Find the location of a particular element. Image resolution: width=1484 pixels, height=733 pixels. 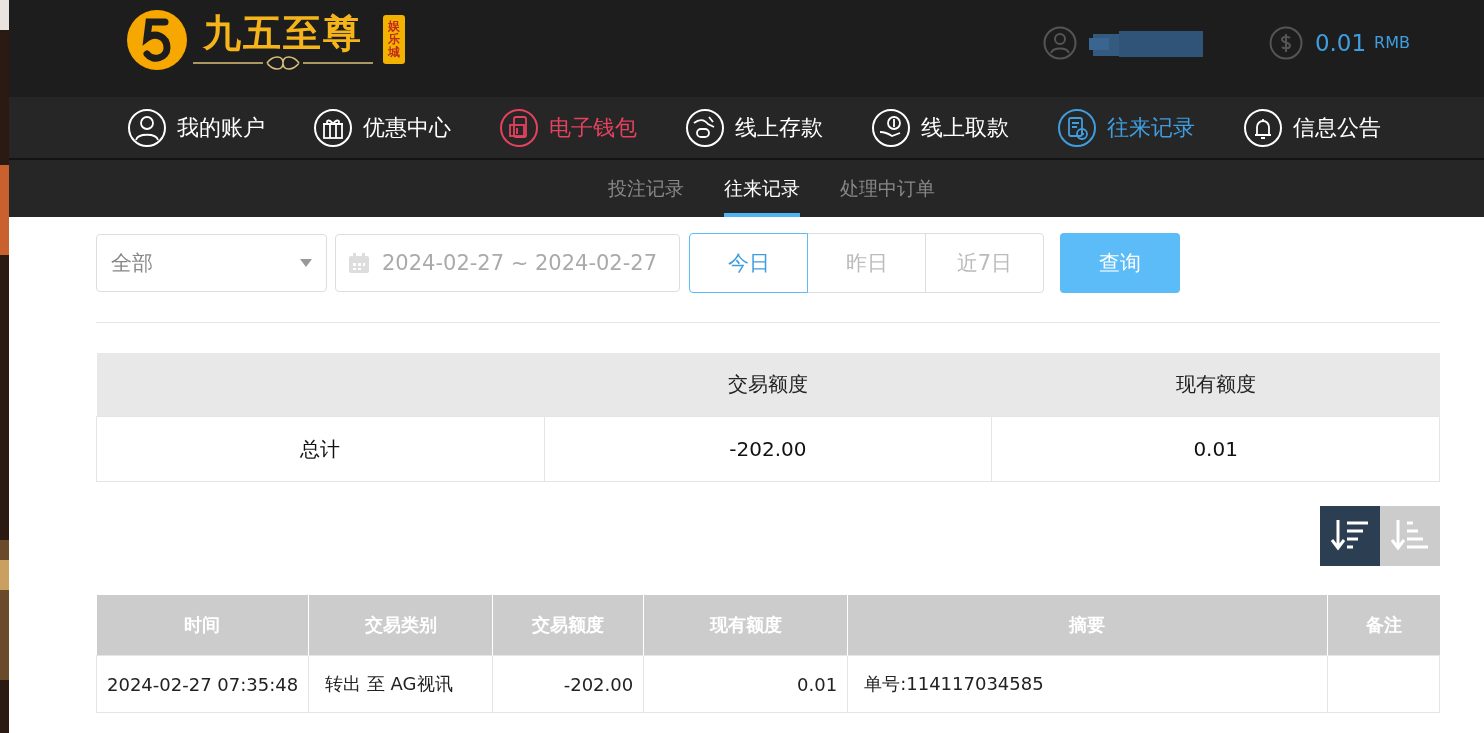

clipboard-clock-icon is located at coordinates (1077, 127).